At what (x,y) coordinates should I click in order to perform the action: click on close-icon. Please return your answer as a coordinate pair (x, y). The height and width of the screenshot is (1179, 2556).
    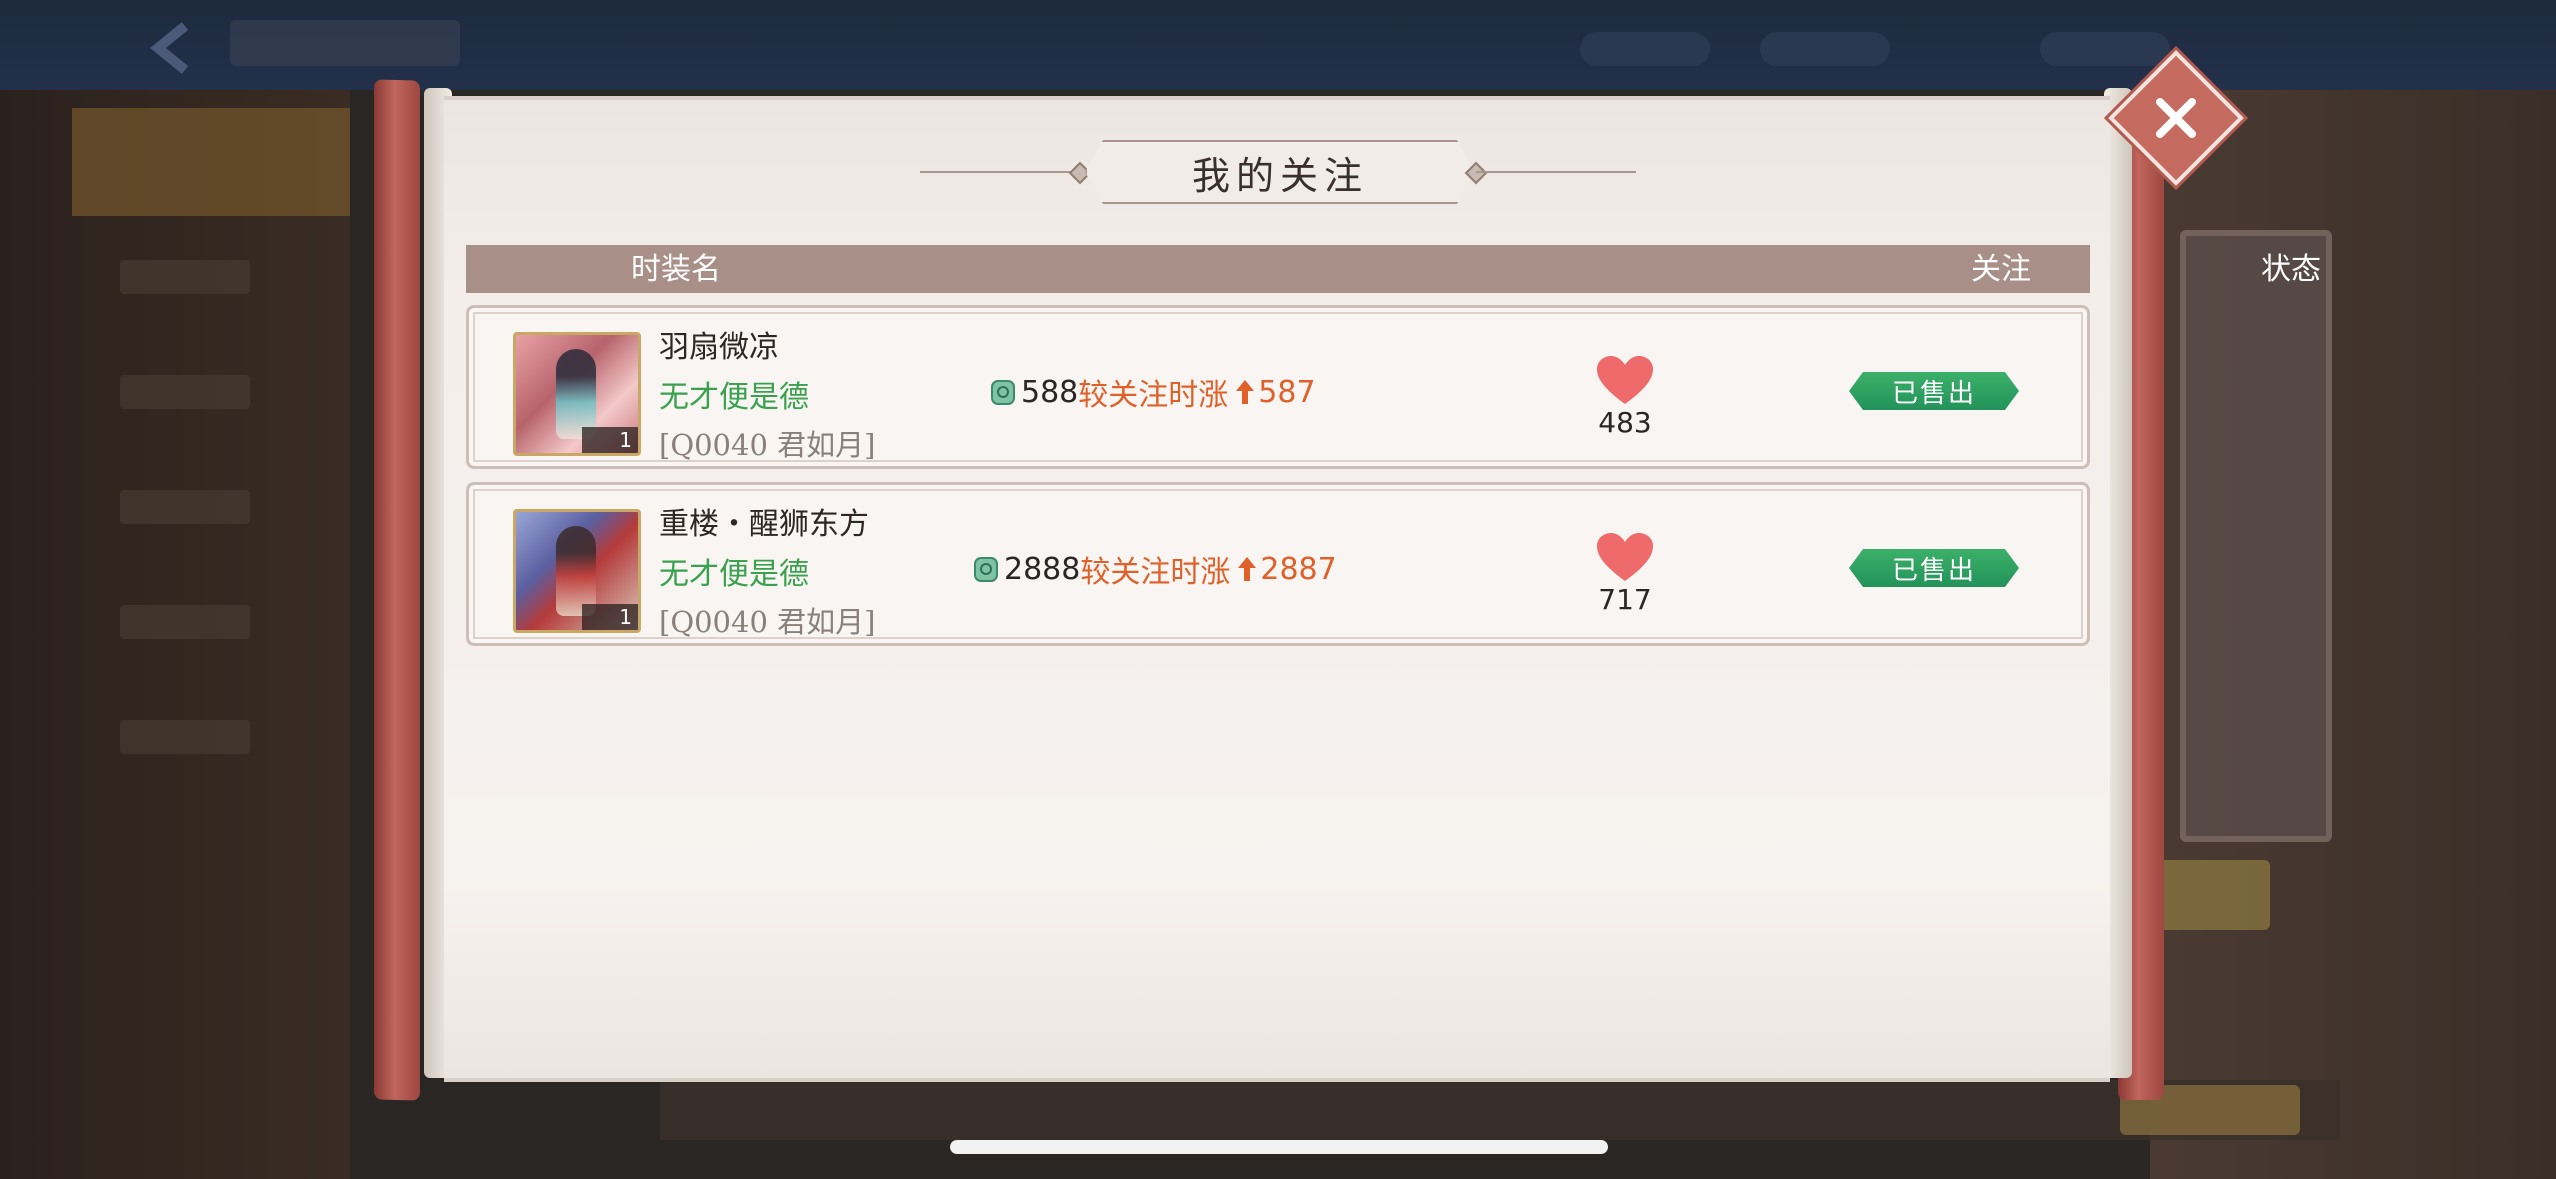
    Looking at the image, I should click on (2176, 118).